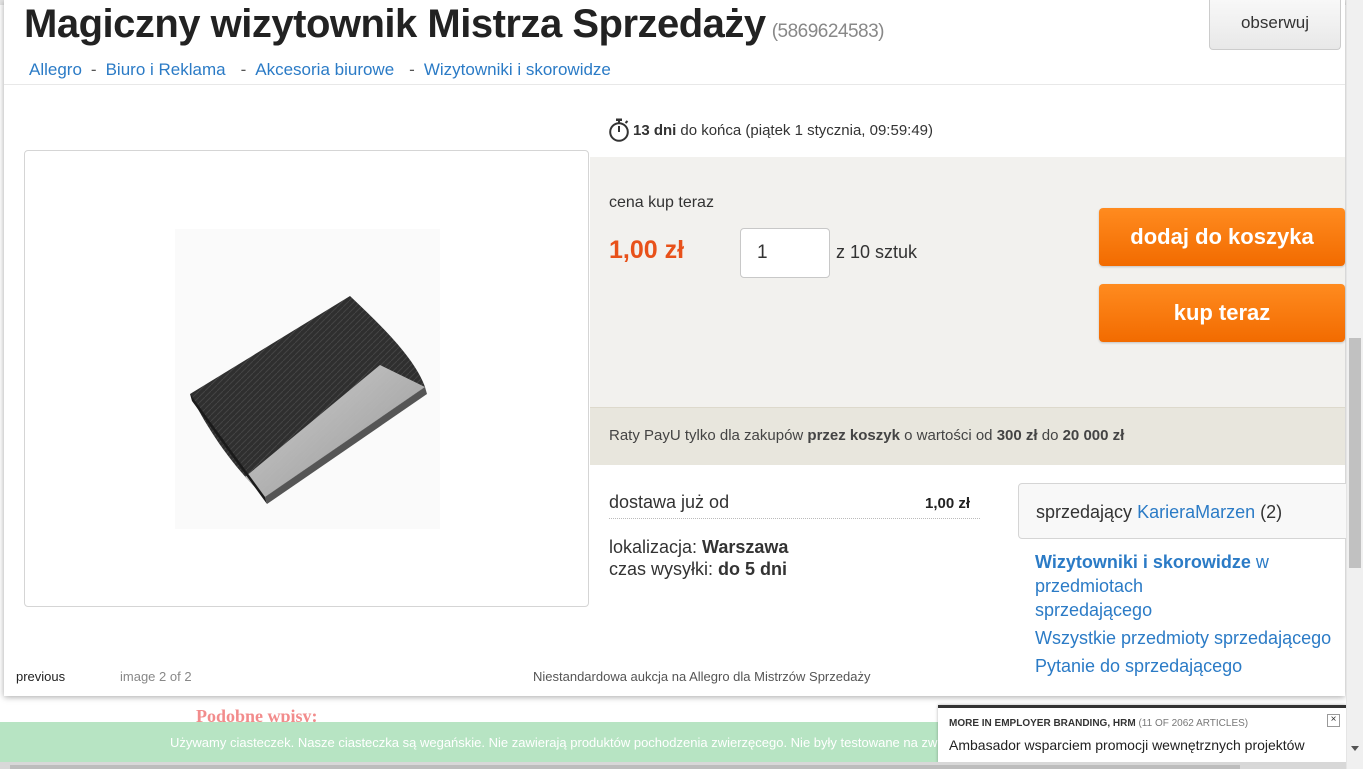 The image size is (1363, 769). Describe the element at coordinates (619, 130) in the screenshot. I see `stopwatch-icon` at that location.